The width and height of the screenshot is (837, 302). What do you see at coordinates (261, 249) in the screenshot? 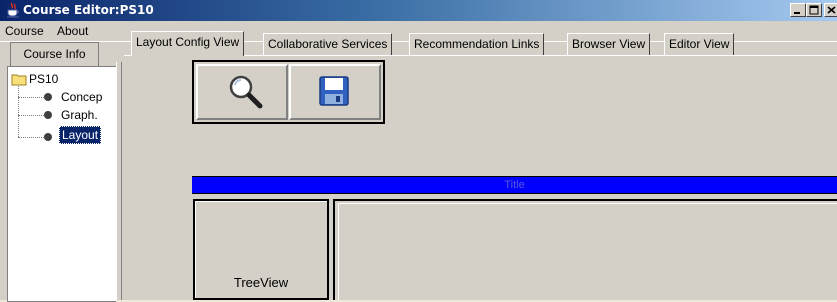
I see `treeview-layout-panel: TreeView` at bounding box center [261, 249].